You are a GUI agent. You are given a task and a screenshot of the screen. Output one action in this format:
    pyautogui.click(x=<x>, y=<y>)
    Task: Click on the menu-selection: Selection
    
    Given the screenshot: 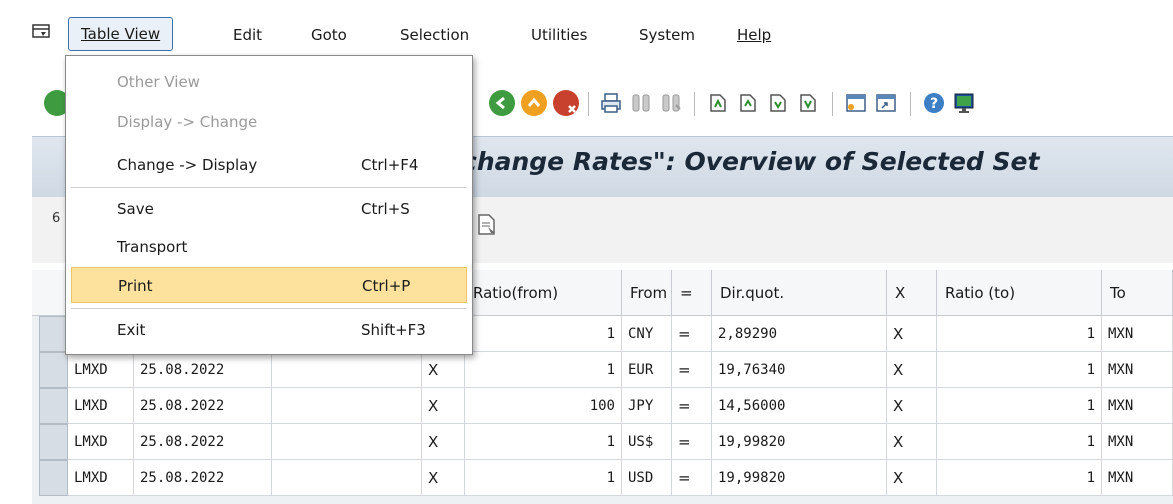 What is the action you would take?
    pyautogui.click(x=434, y=35)
    